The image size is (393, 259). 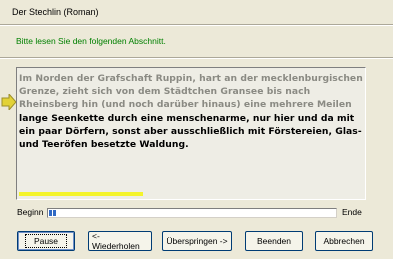 I want to click on reading-highlight-bar, so click(x=81, y=194).